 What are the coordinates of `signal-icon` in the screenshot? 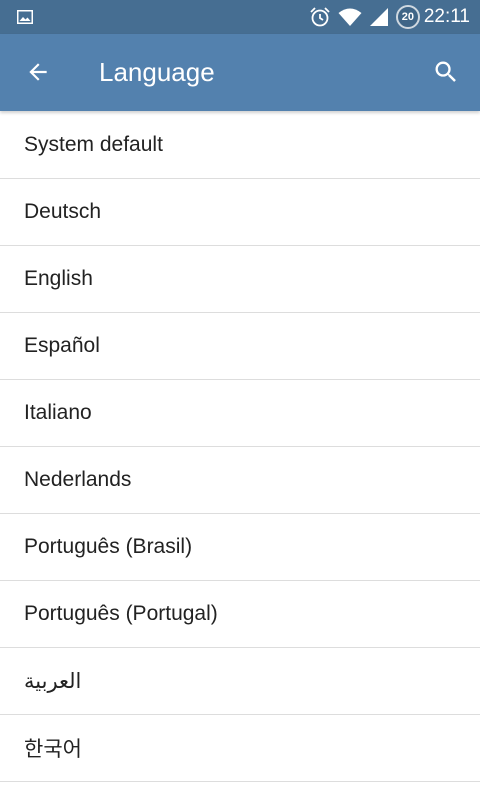 It's located at (378, 17).